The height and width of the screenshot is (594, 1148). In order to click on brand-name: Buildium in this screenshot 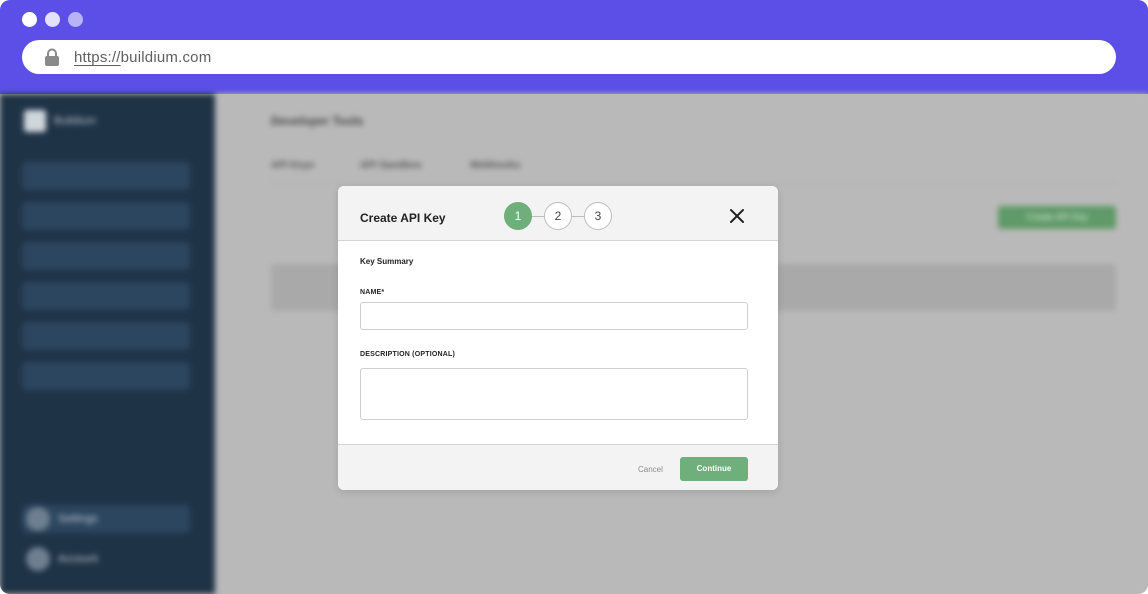, I will do `click(75, 121)`.